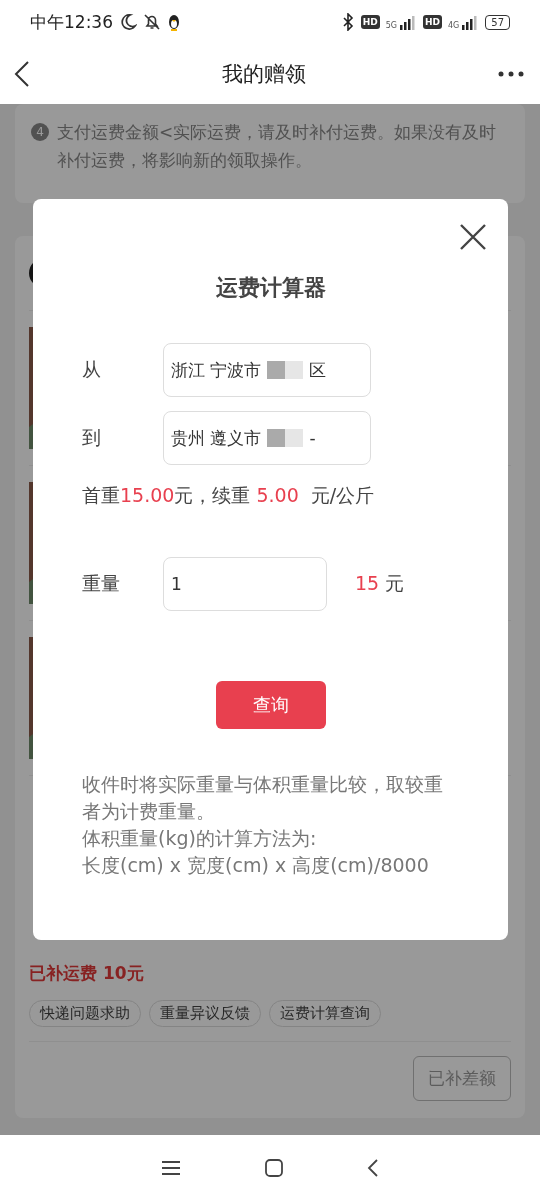 The width and height of the screenshot is (540, 1200). What do you see at coordinates (85, 1013) in the screenshot?
I see `tag-button: 快递问题求助` at bounding box center [85, 1013].